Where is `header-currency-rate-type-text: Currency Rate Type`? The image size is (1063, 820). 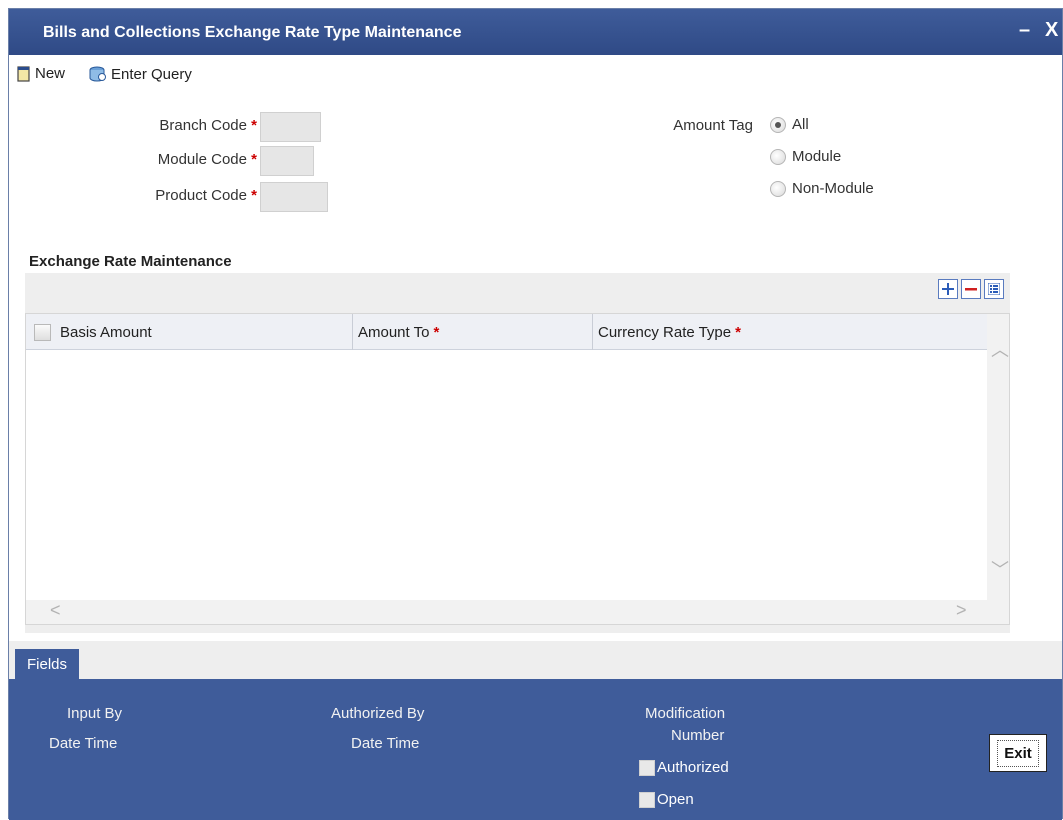 header-currency-rate-type-text: Currency Rate Type is located at coordinates (665, 332).